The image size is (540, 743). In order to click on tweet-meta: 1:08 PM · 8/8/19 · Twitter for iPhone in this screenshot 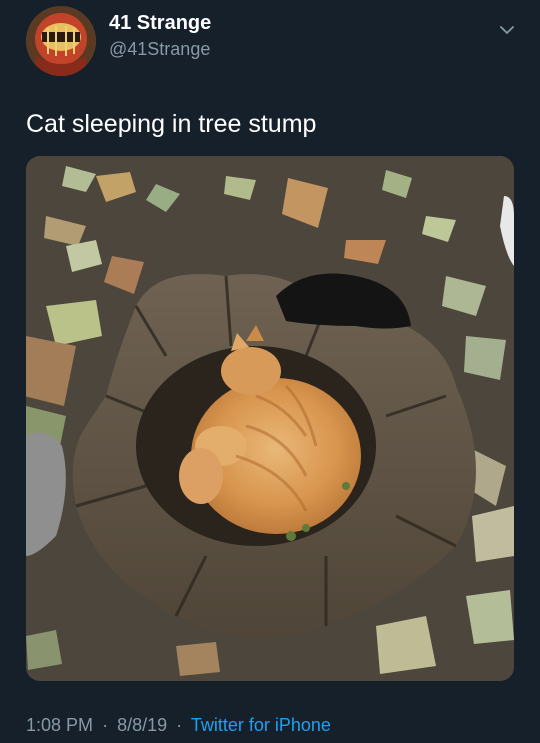, I will do `click(178, 725)`.